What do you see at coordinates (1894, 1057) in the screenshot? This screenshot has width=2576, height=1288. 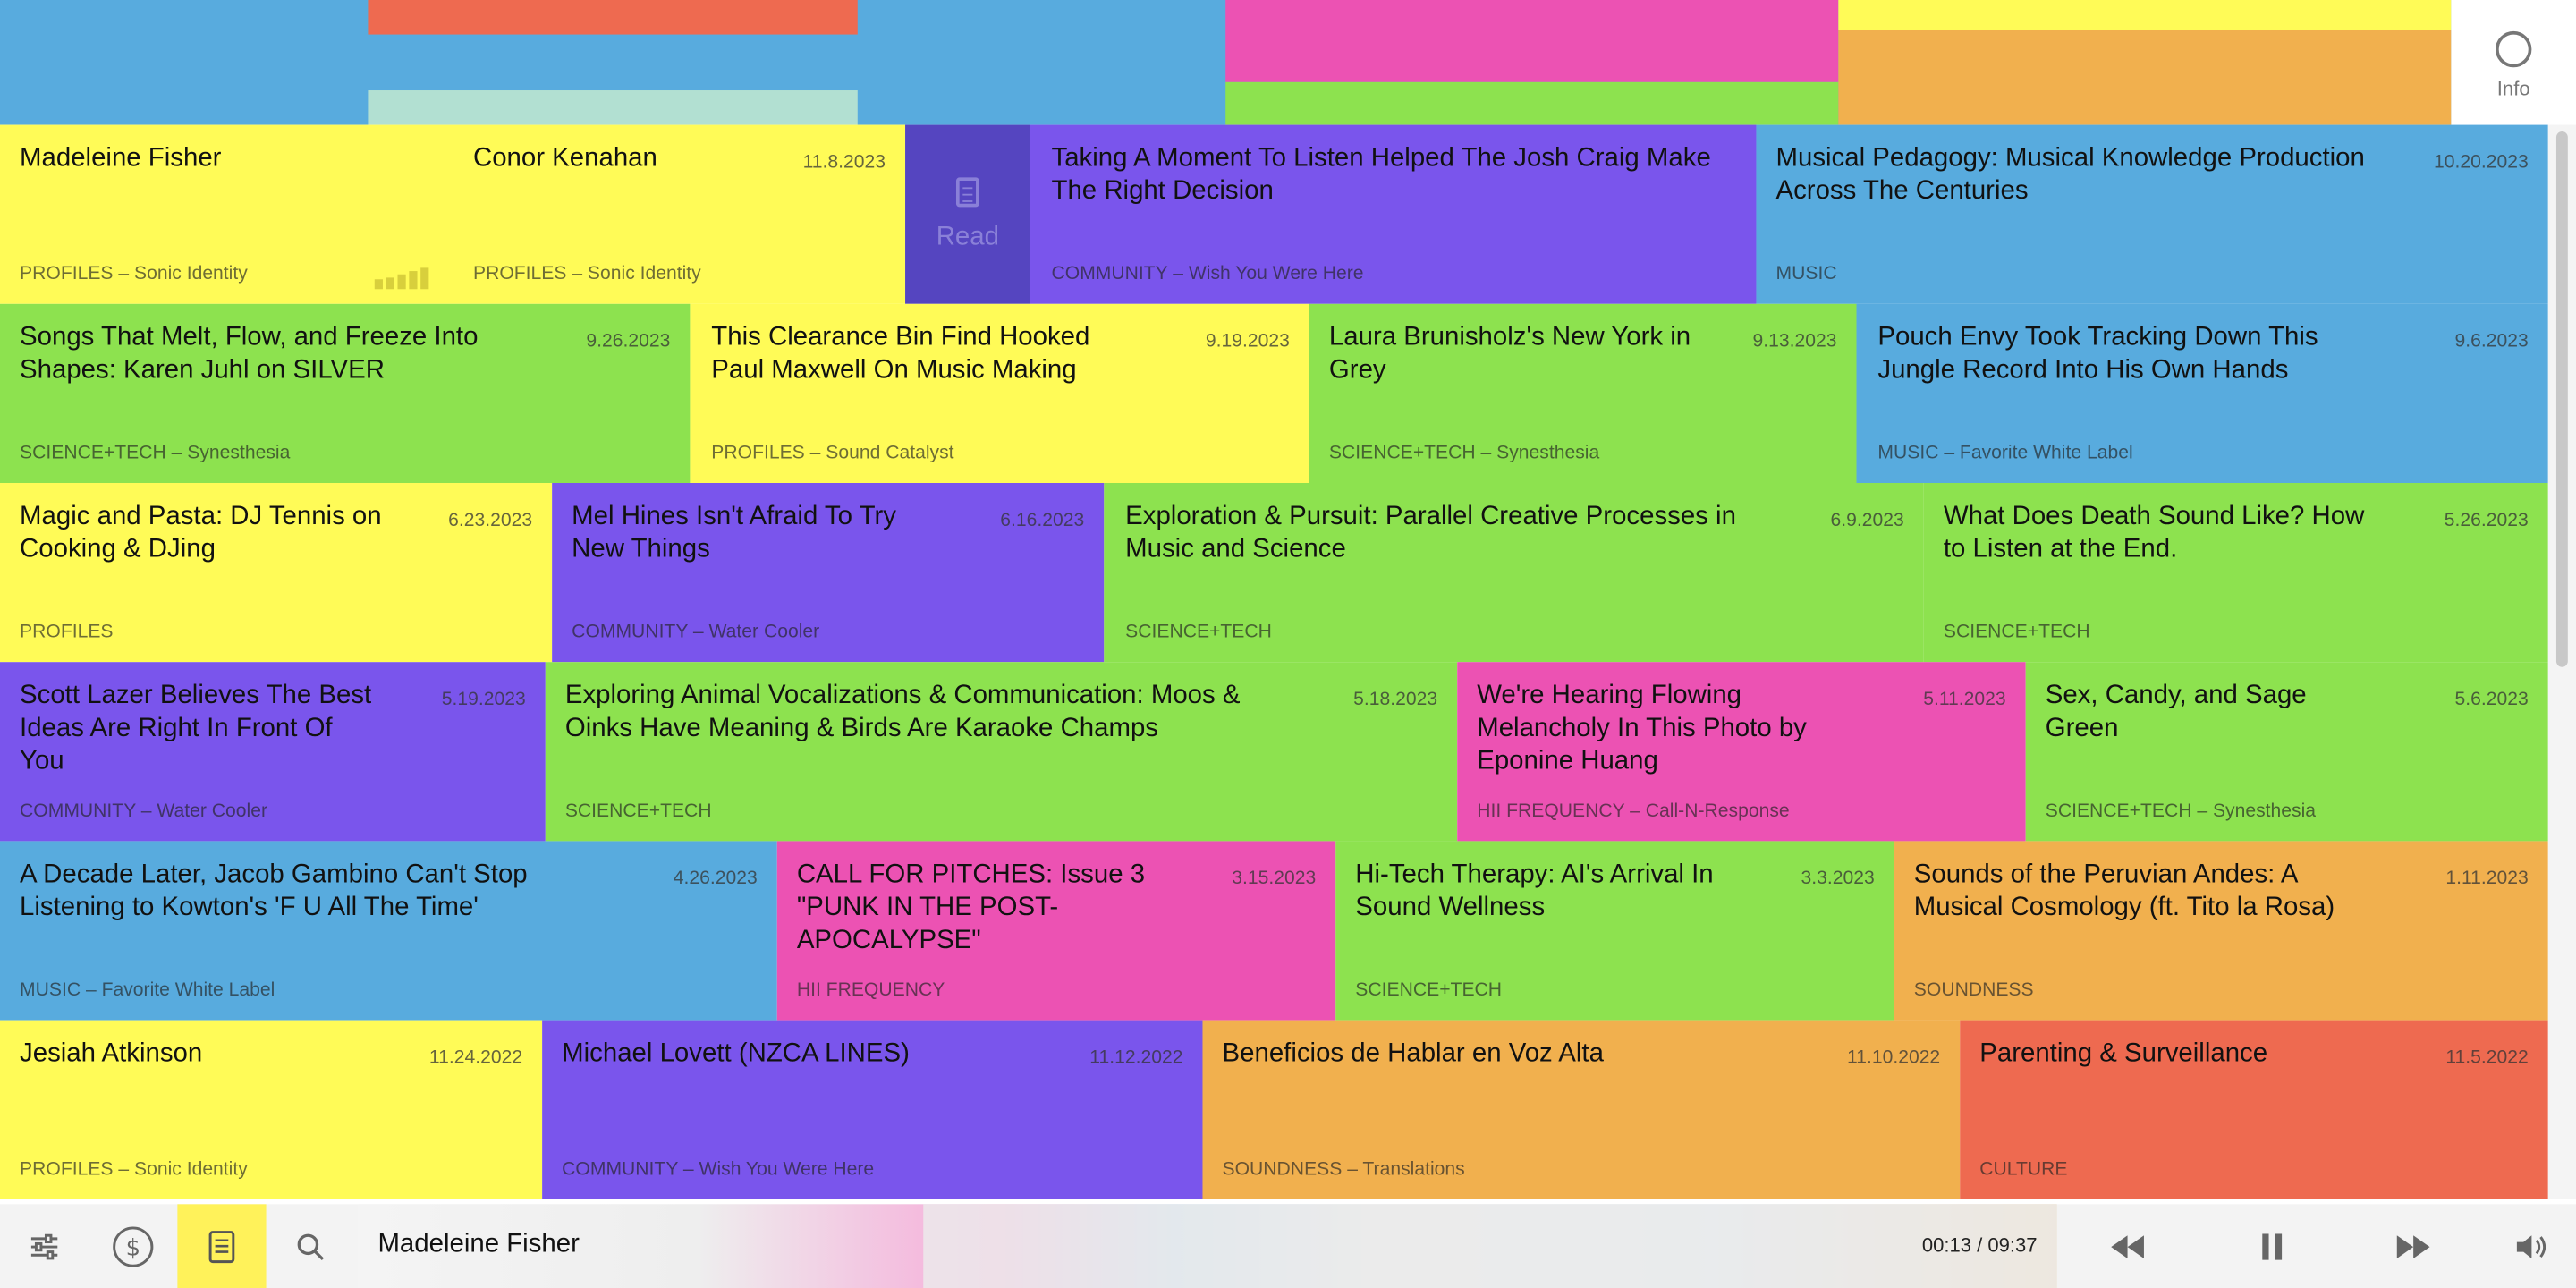 I see `article-date: 11.10.2022` at bounding box center [1894, 1057].